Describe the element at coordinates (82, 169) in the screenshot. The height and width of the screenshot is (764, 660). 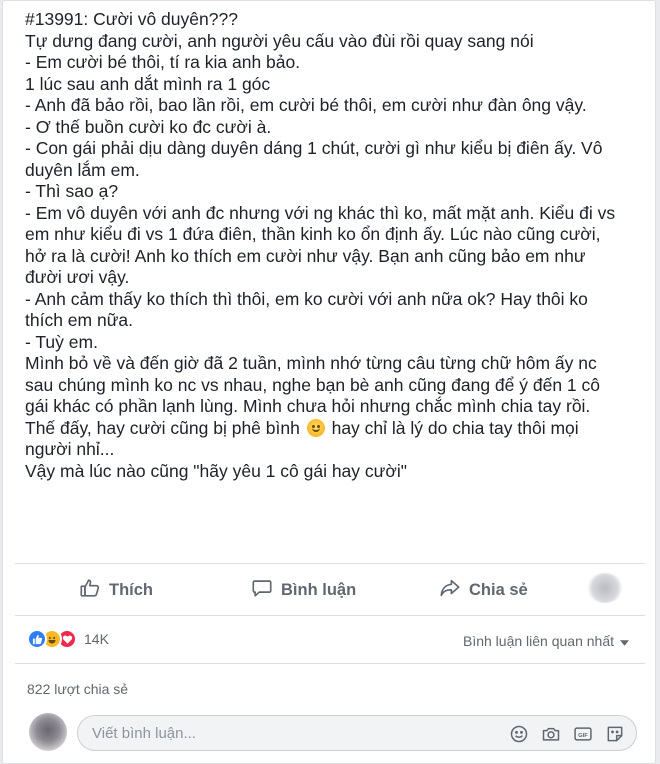
I see `post-line: duyên lắm em.` at that location.